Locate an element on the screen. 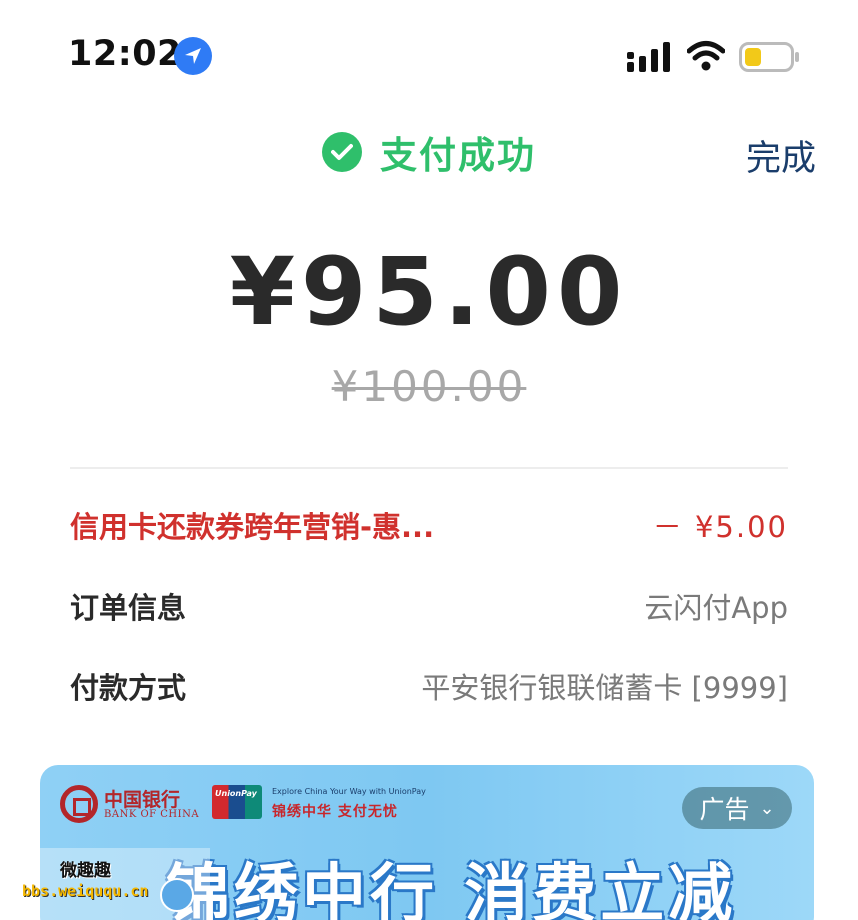 This screenshot has width=858, height=920. watermark-url: bbs.weiququ.cn is located at coordinates (85, 891).